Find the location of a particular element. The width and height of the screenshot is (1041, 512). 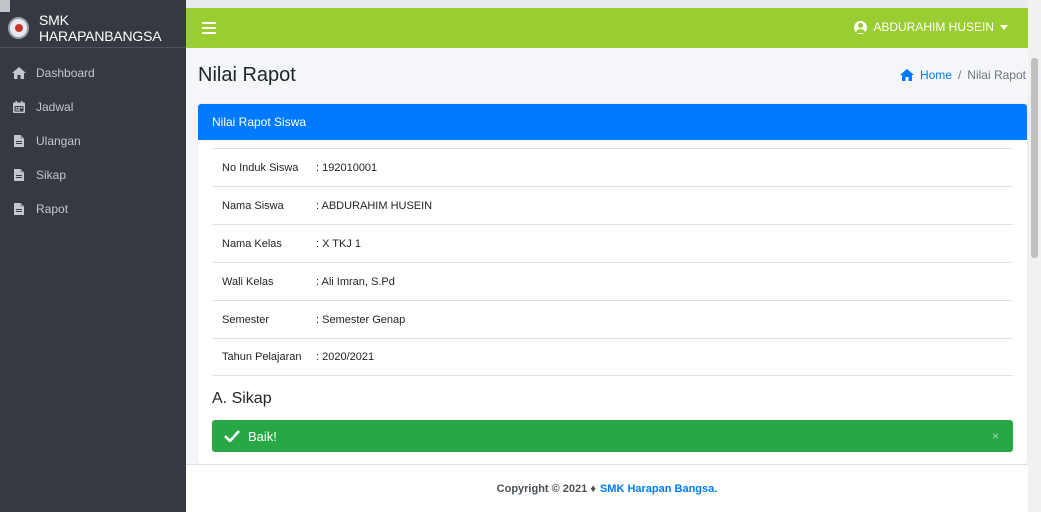

info-label: Semester is located at coordinates (246, 319).